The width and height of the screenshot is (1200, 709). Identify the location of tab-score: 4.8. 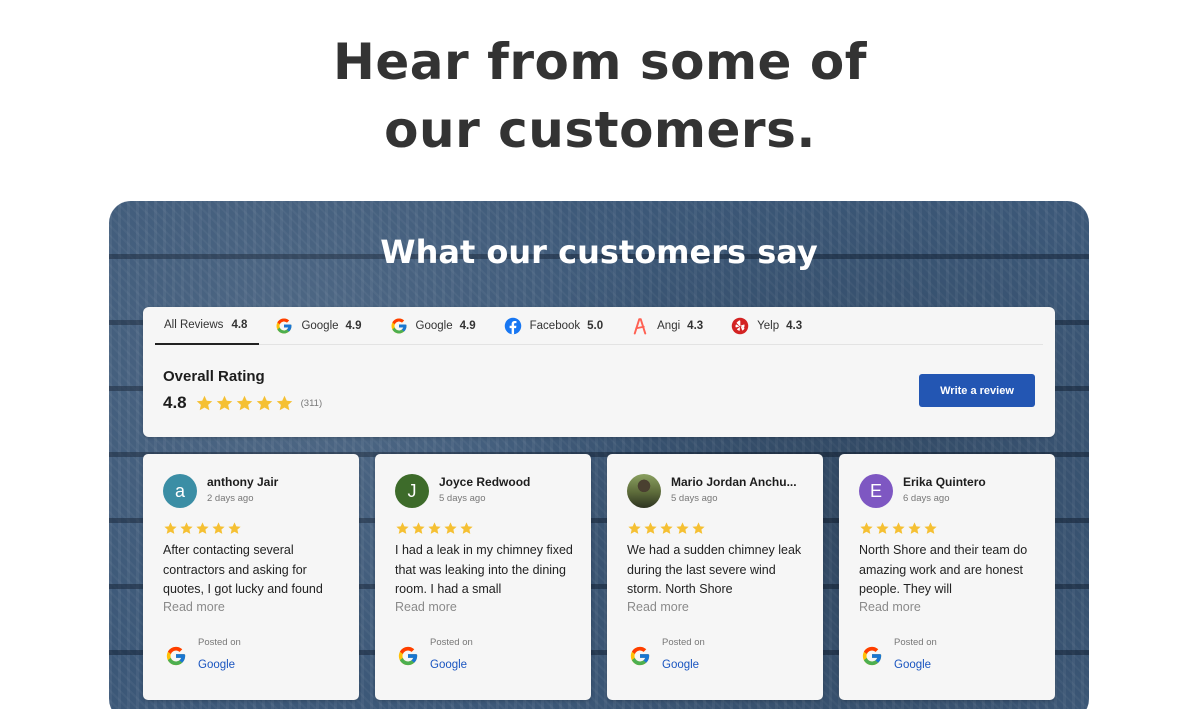
(239, 325).